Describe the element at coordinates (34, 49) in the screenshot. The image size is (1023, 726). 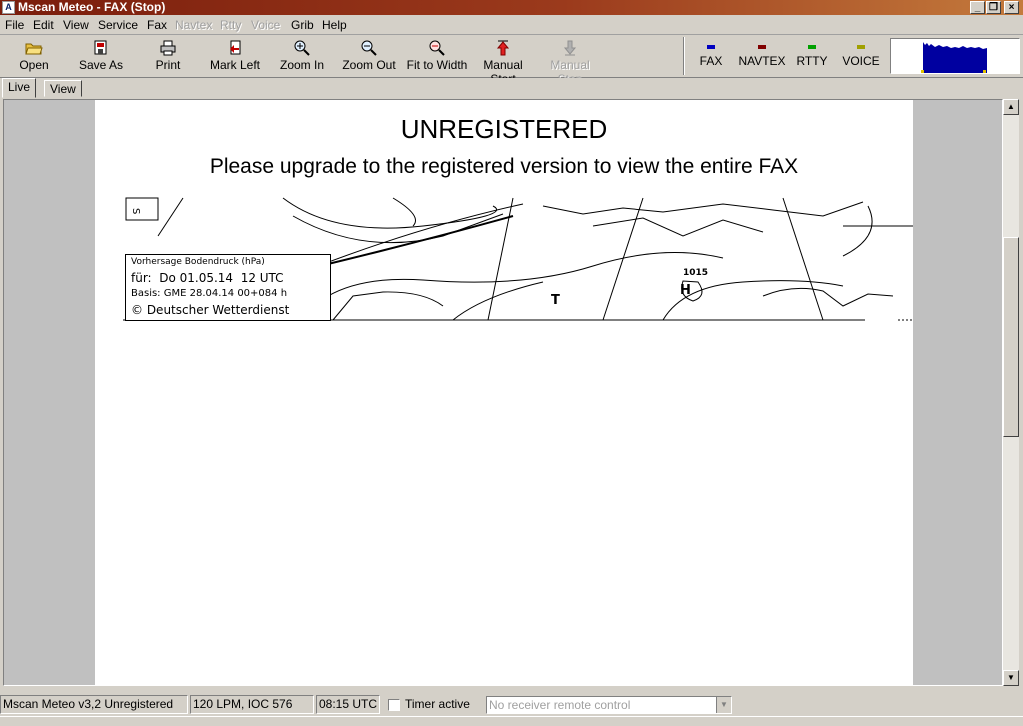
I see `folder-open-icon` at that location.